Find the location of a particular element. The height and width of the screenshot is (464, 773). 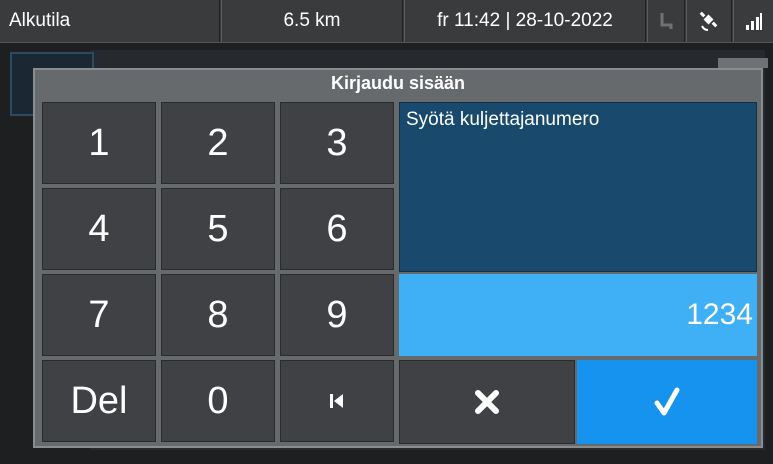

mode-label: Alkutila is located at coordinates (110, 21).